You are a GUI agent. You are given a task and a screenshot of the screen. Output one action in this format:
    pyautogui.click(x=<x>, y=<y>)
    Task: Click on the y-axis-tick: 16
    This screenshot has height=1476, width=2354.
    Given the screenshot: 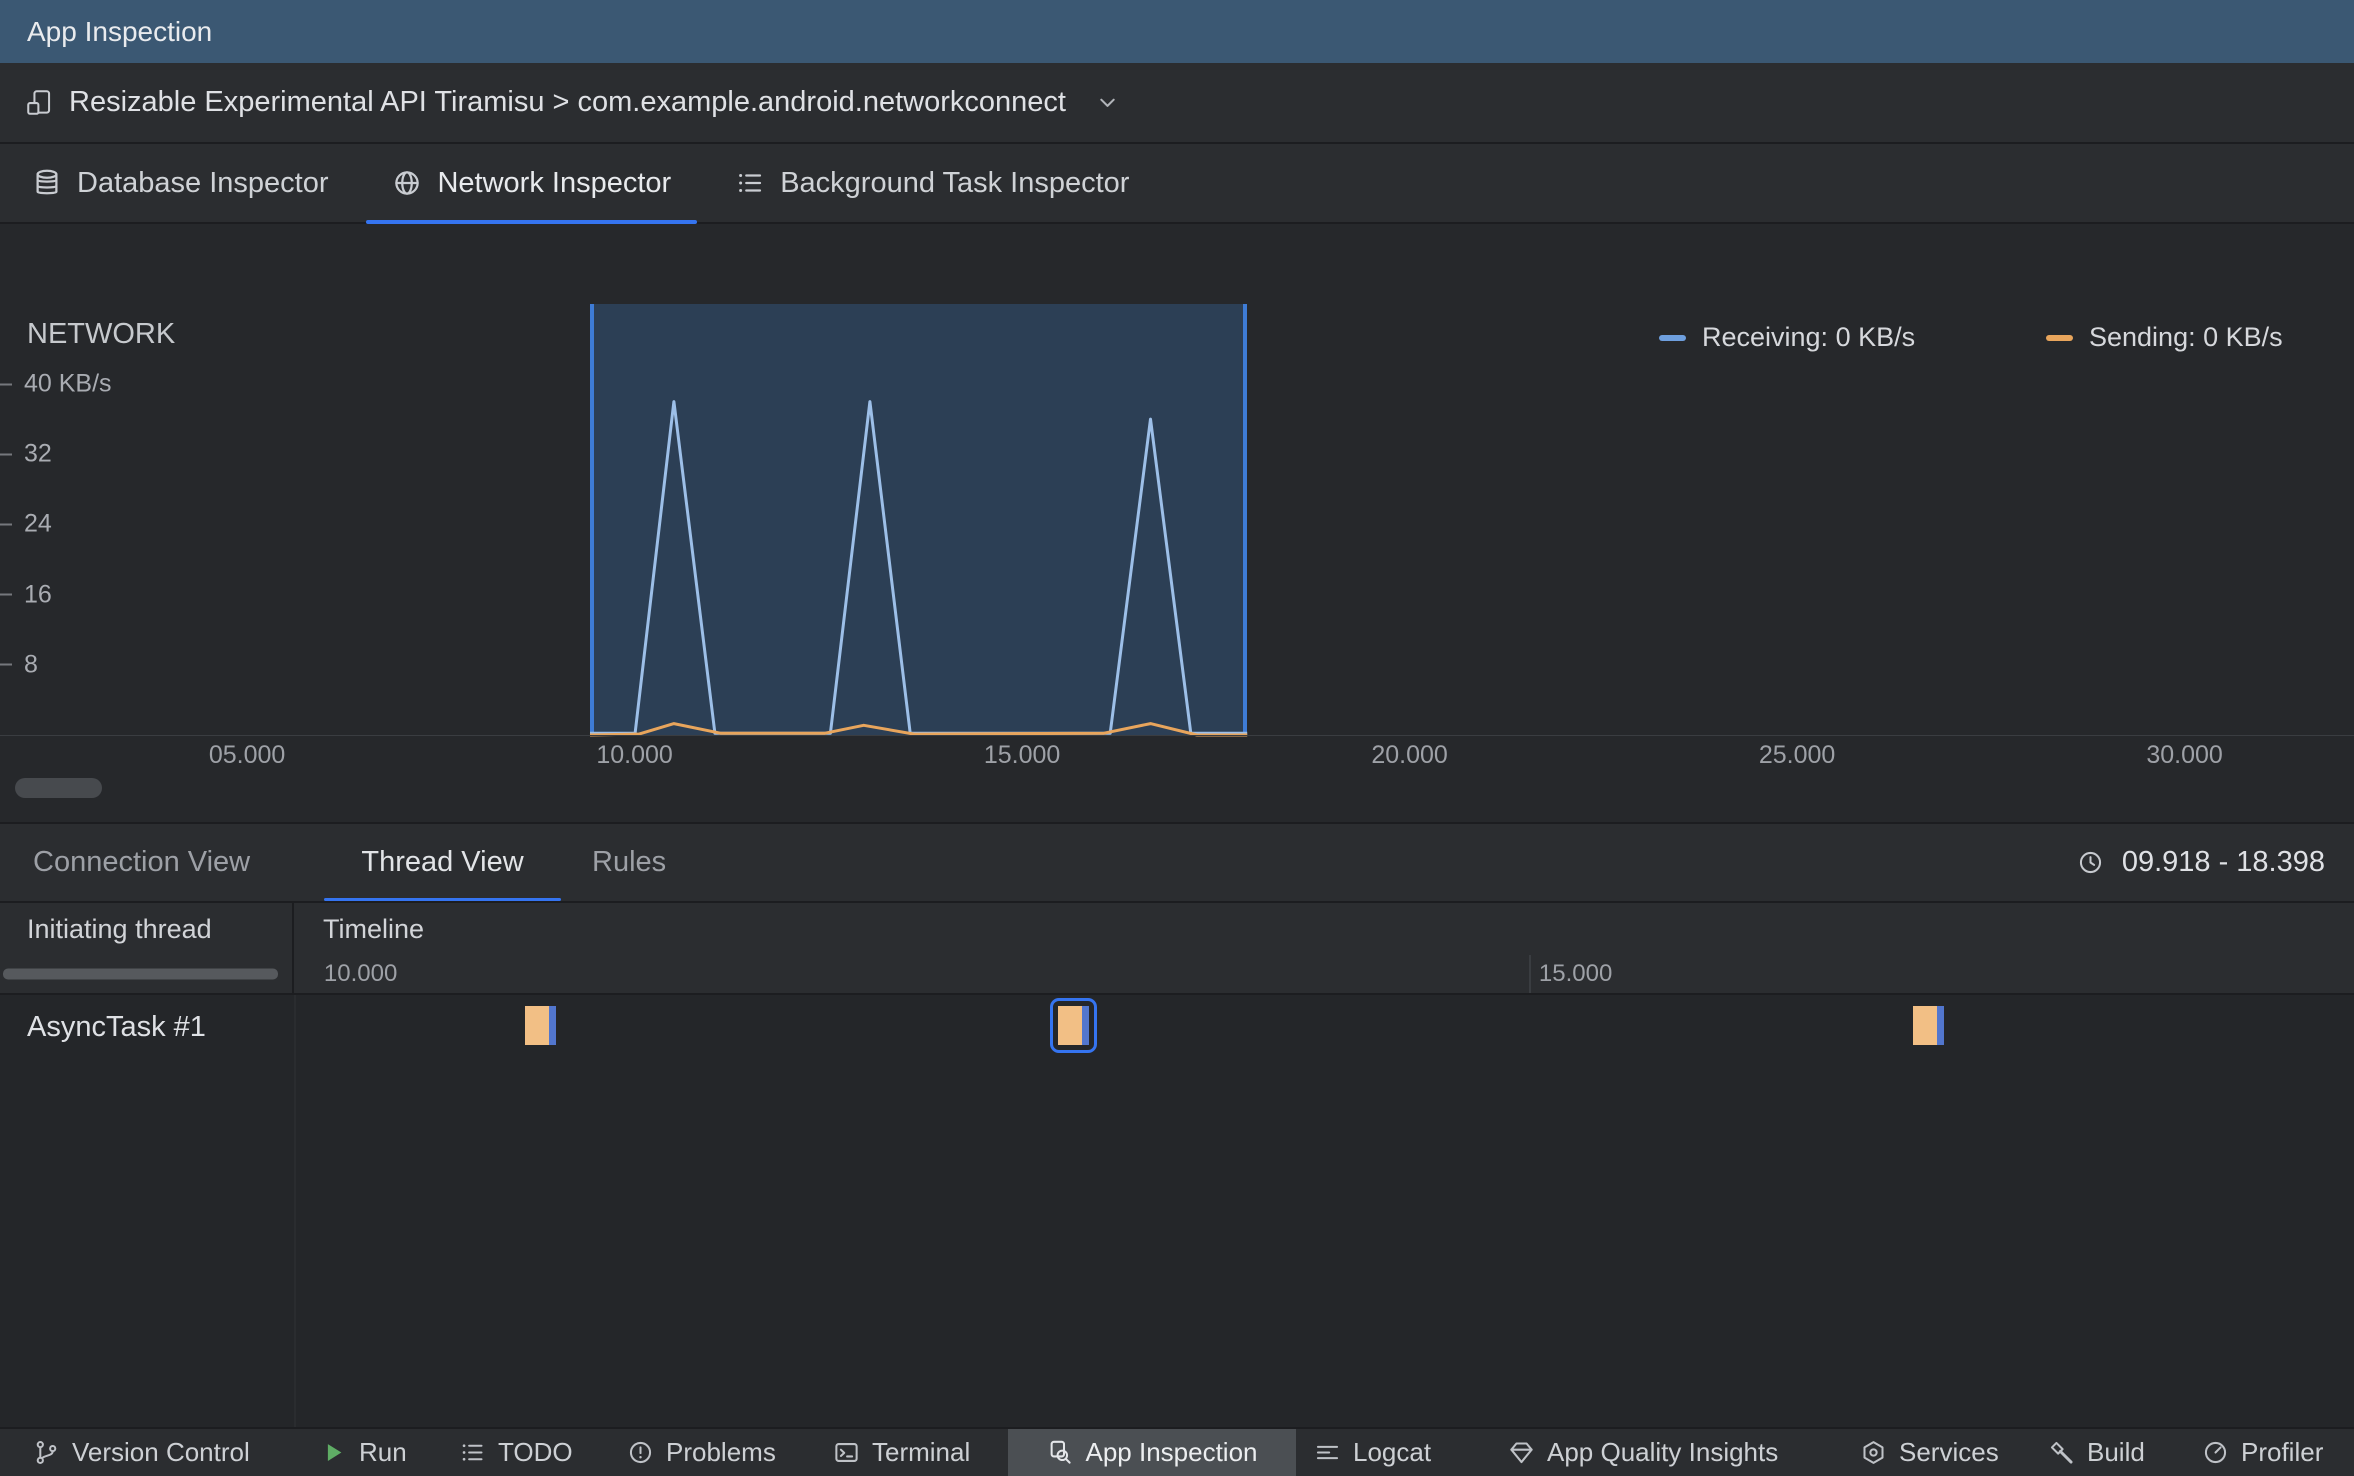 What is the action you would take?
    pyautogui.click(x=26, y=594)
    